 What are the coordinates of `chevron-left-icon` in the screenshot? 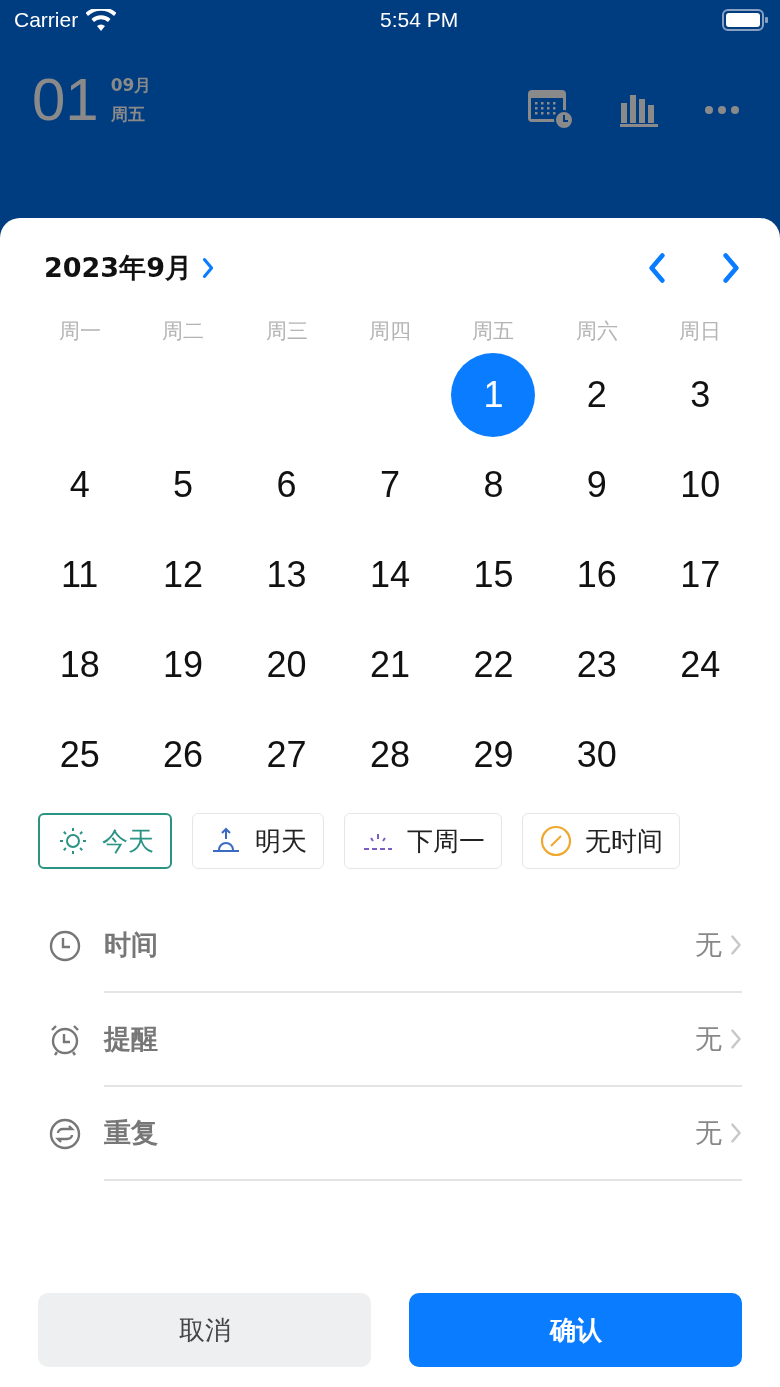 It's located at (657, 268).